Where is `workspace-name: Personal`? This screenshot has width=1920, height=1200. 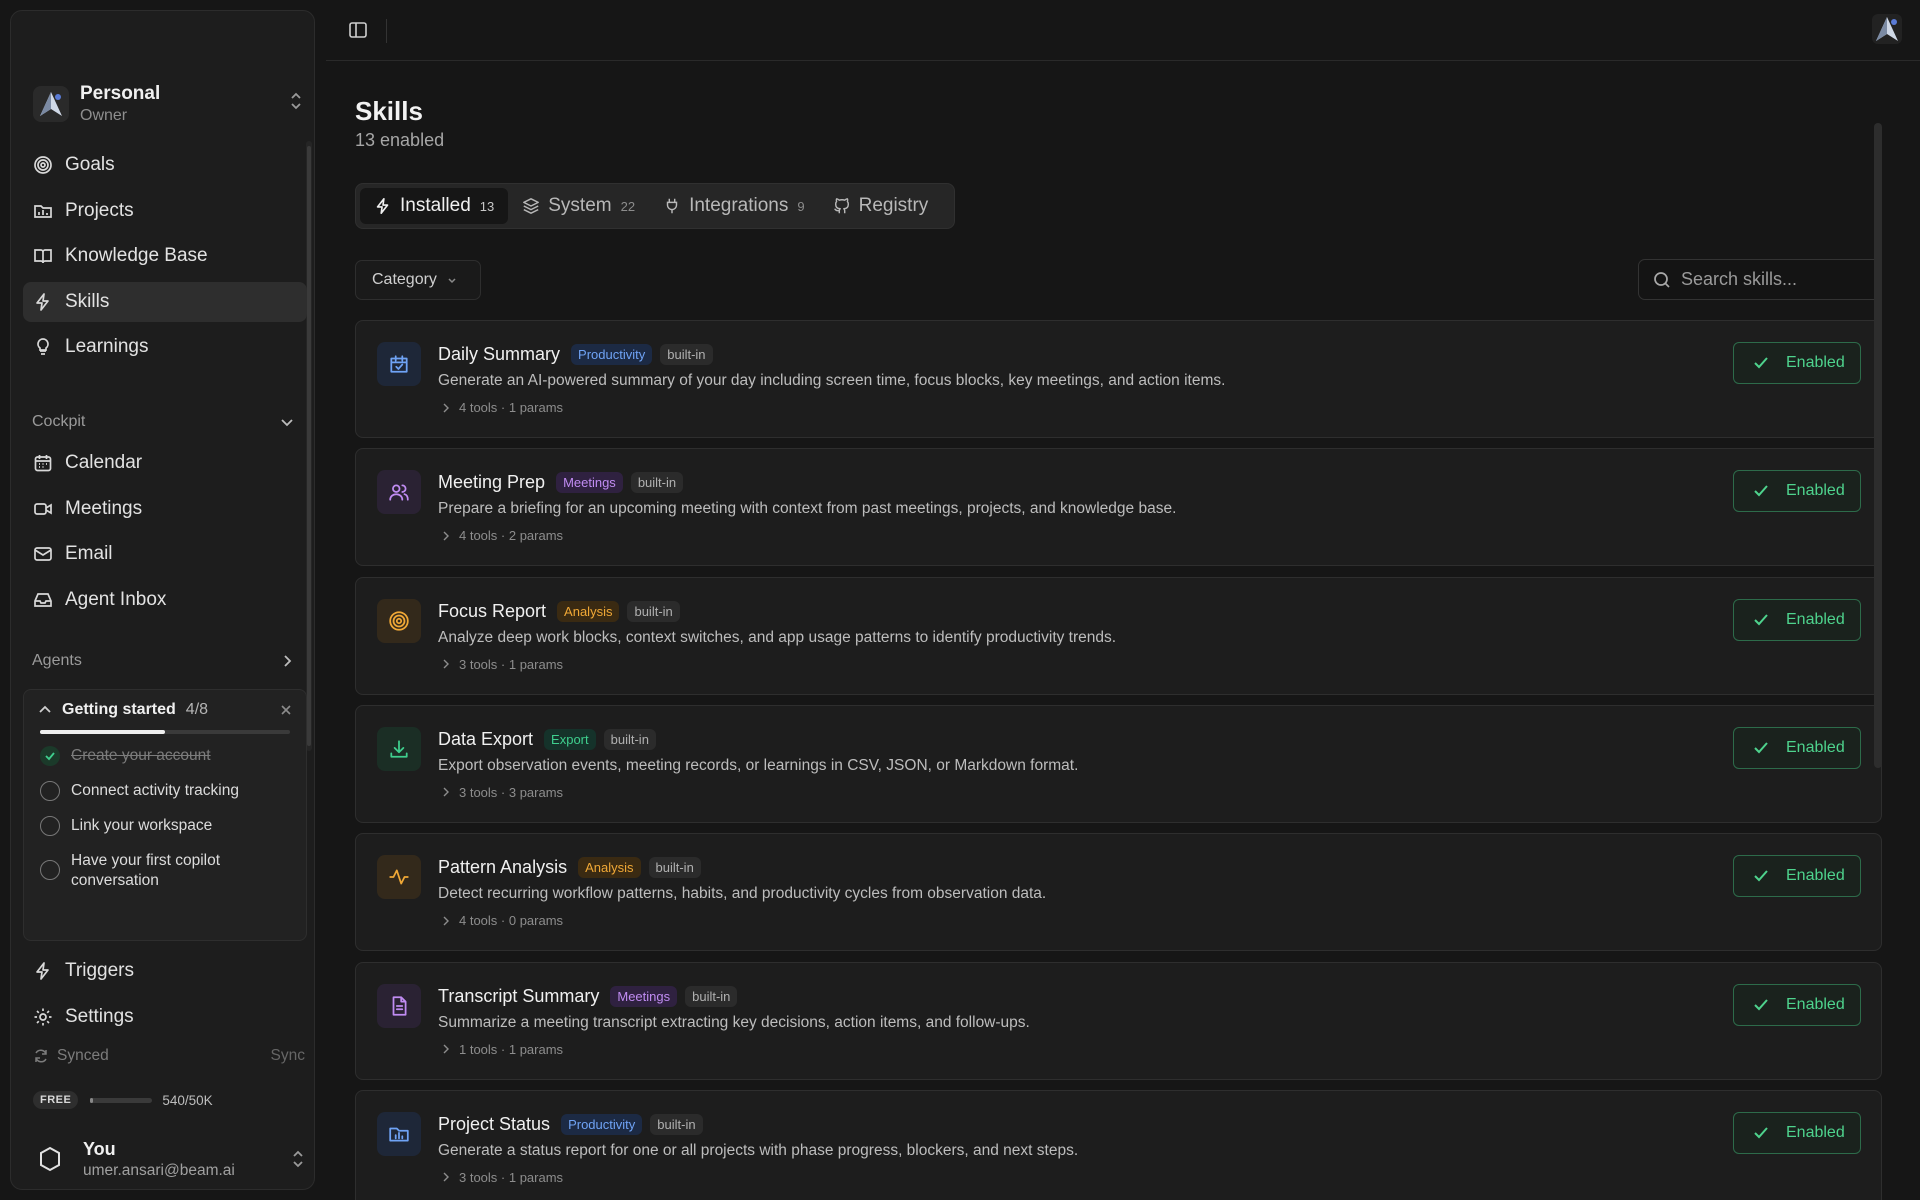
workspace-name: Personal is located at coordinates (120, 93).